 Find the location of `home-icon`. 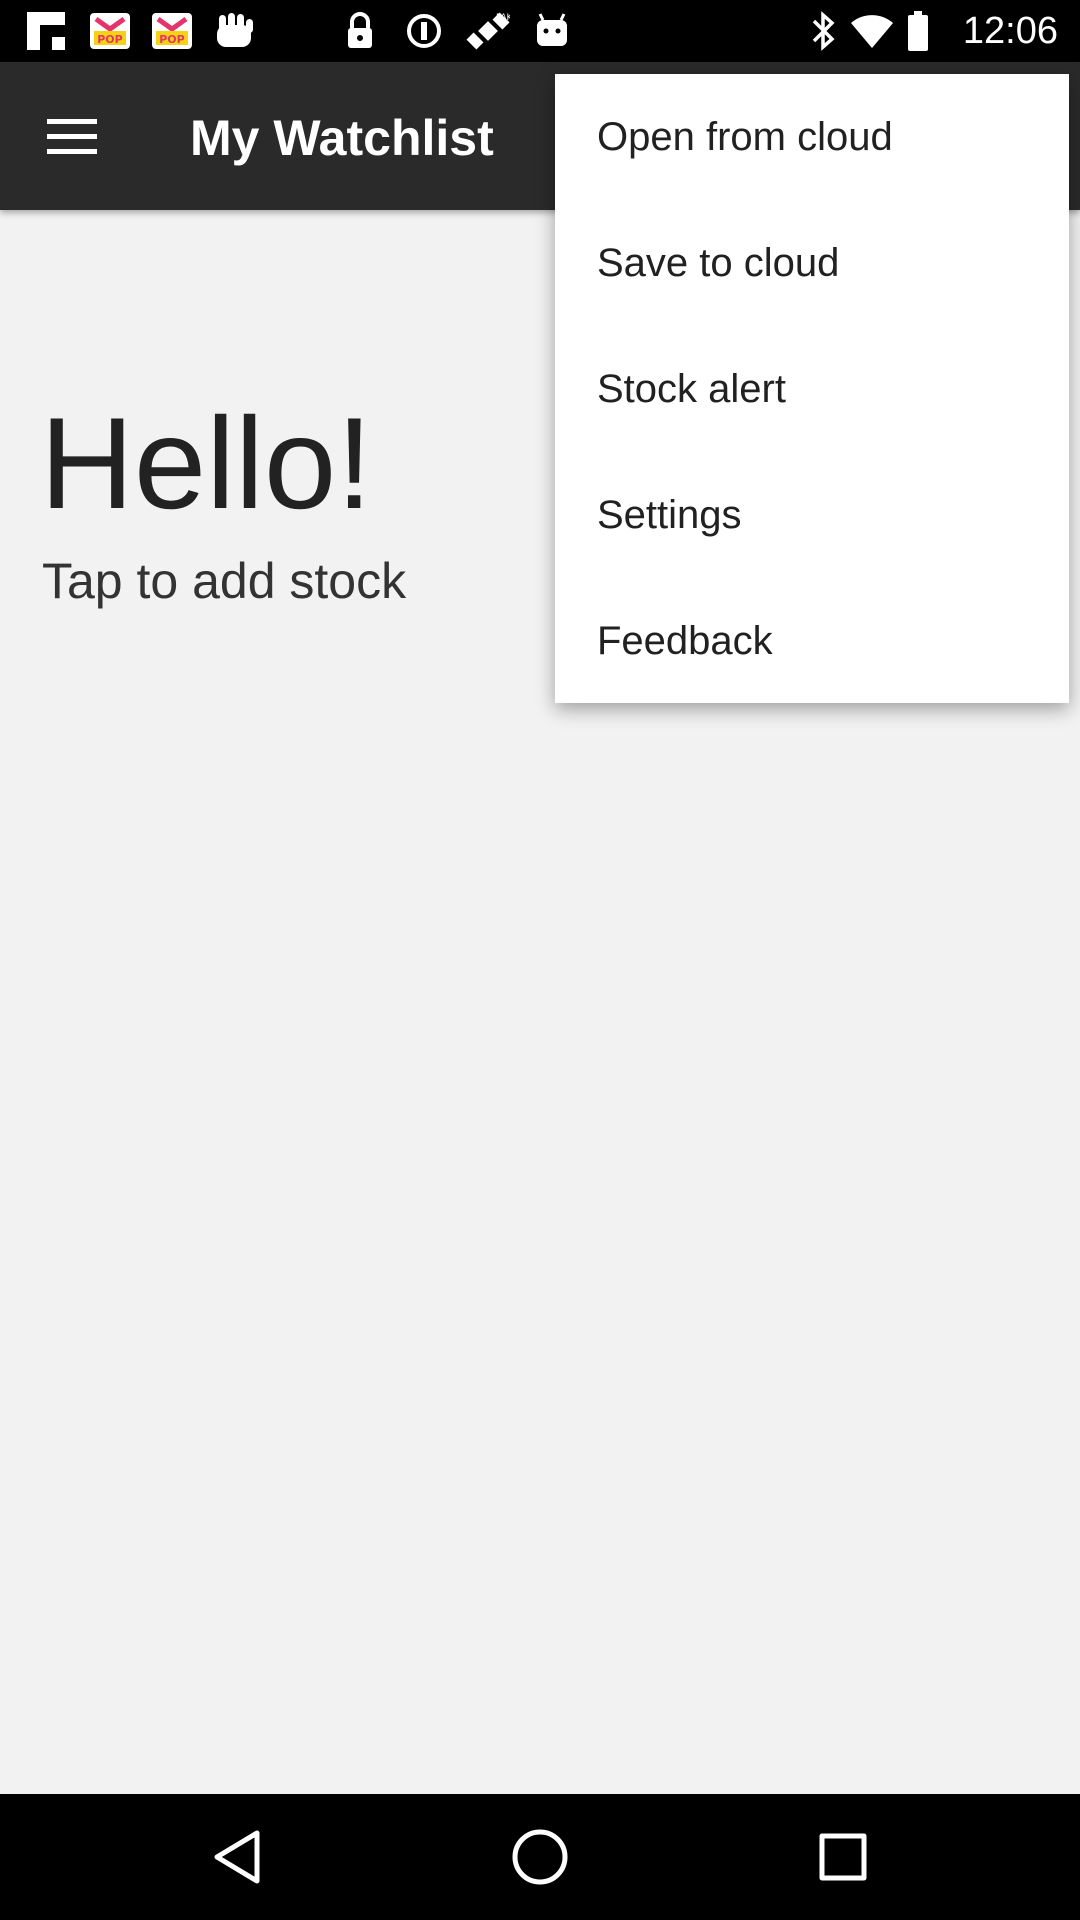

home-icon is located at coordinates (540, 1857).